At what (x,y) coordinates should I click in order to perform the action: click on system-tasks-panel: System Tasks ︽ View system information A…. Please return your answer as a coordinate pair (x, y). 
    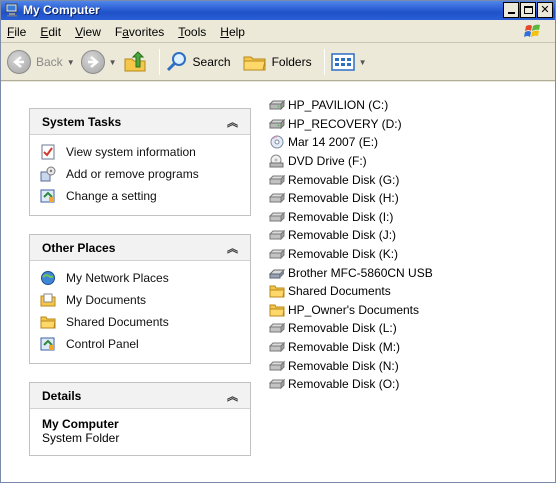
    Looking at the image, I should click on (140, 162).